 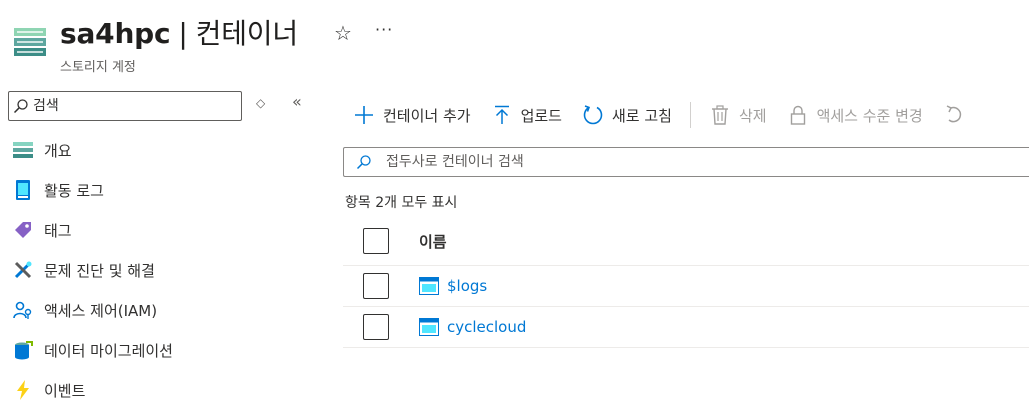 What do you see at coordinates (690, 115) in the screenshot?
I see `toolbar-divider` at bounding box center [690, 115].